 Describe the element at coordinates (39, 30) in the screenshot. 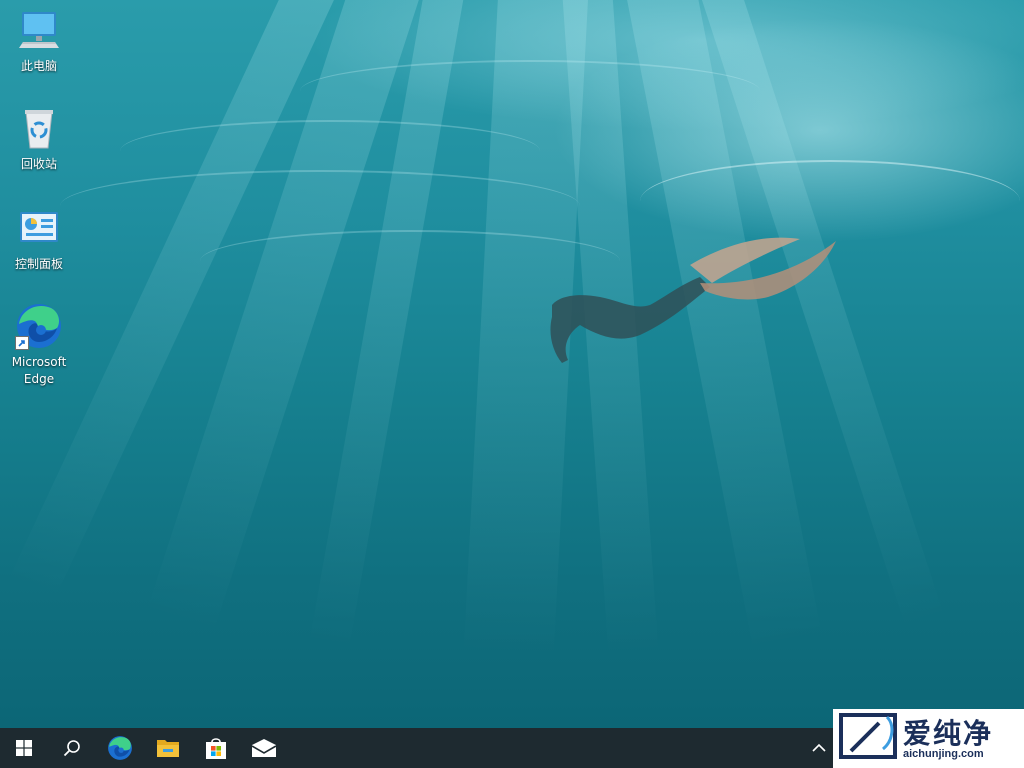

I see `computer-icon` at that location.